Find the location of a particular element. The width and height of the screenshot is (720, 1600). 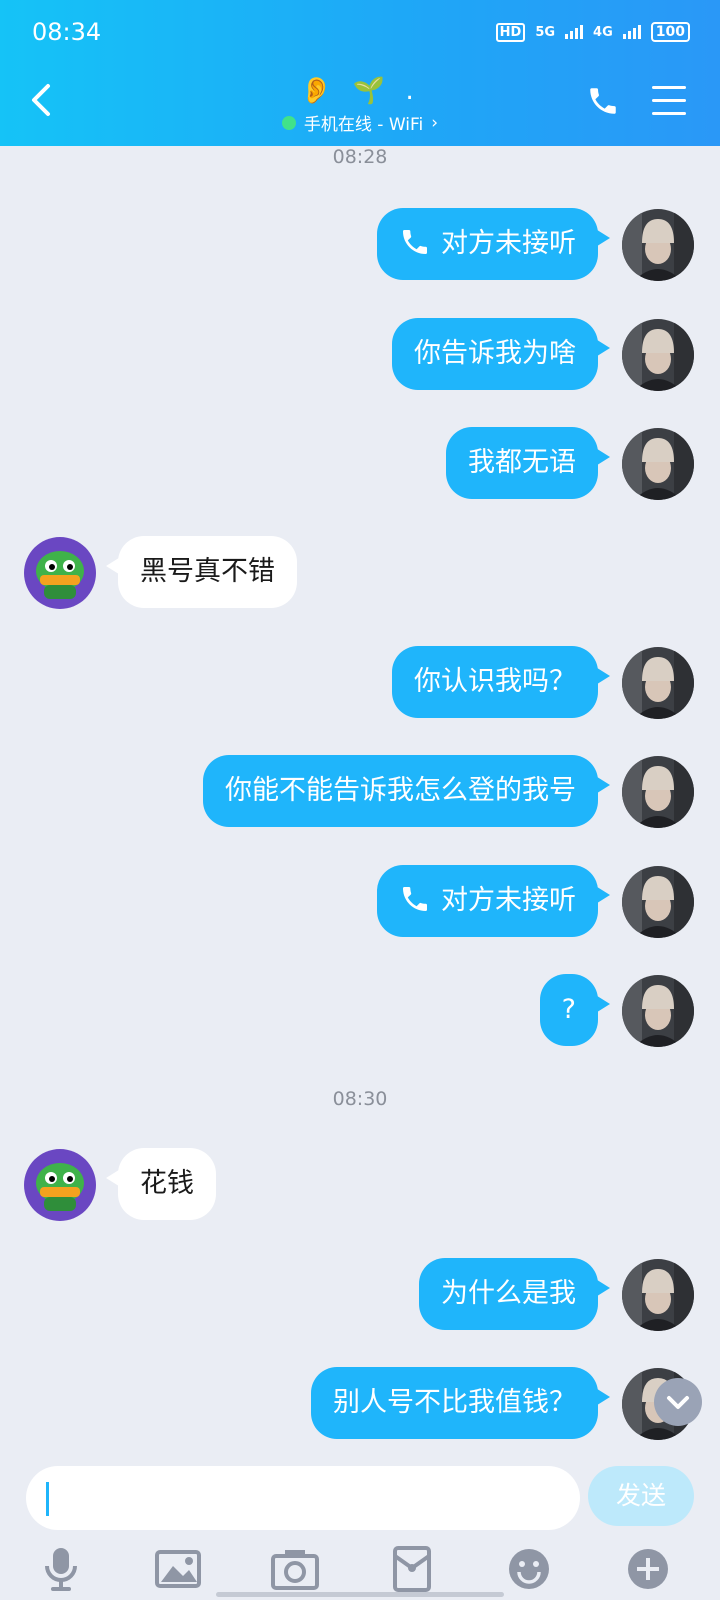

message-bubble: 为什么是我 is located at coordinates (514, 1294).